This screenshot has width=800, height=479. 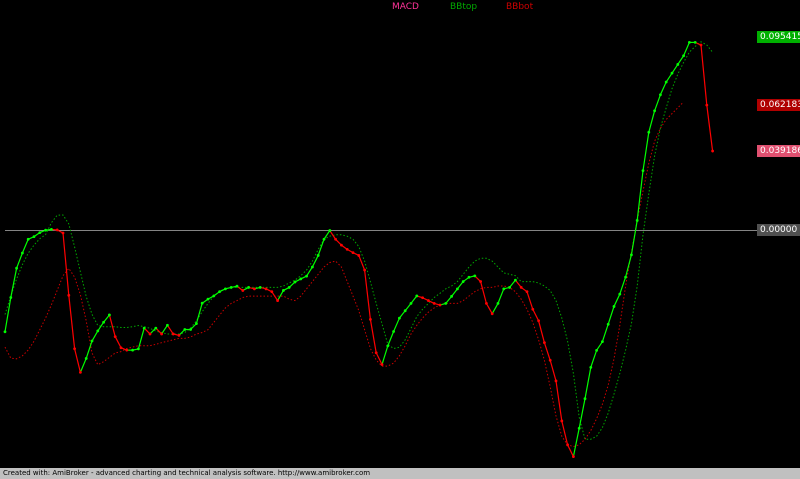 What do you see at coordinates (400, 8) in the screenshot?
I see `chart-legend: MACD BBtop BBbot` at bounding box center [400, 8].